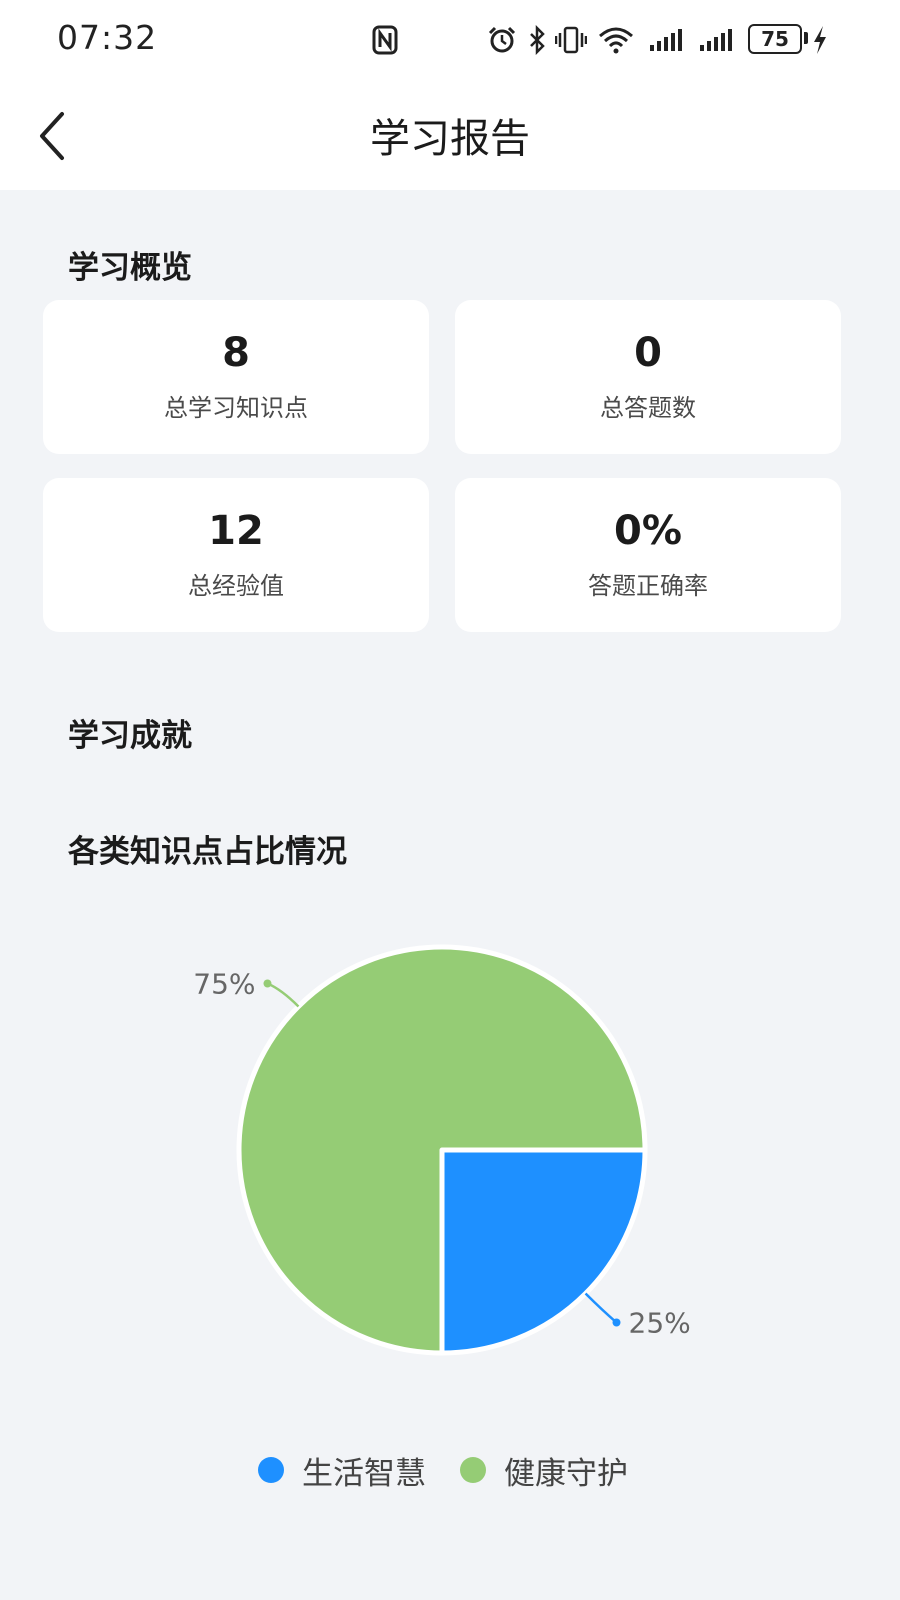 This screenshot has height=1600, width=900. What do you see at coordinates (820, 40) in the screenshot?
I see `charging-icon` at bounding box center [820, 40].